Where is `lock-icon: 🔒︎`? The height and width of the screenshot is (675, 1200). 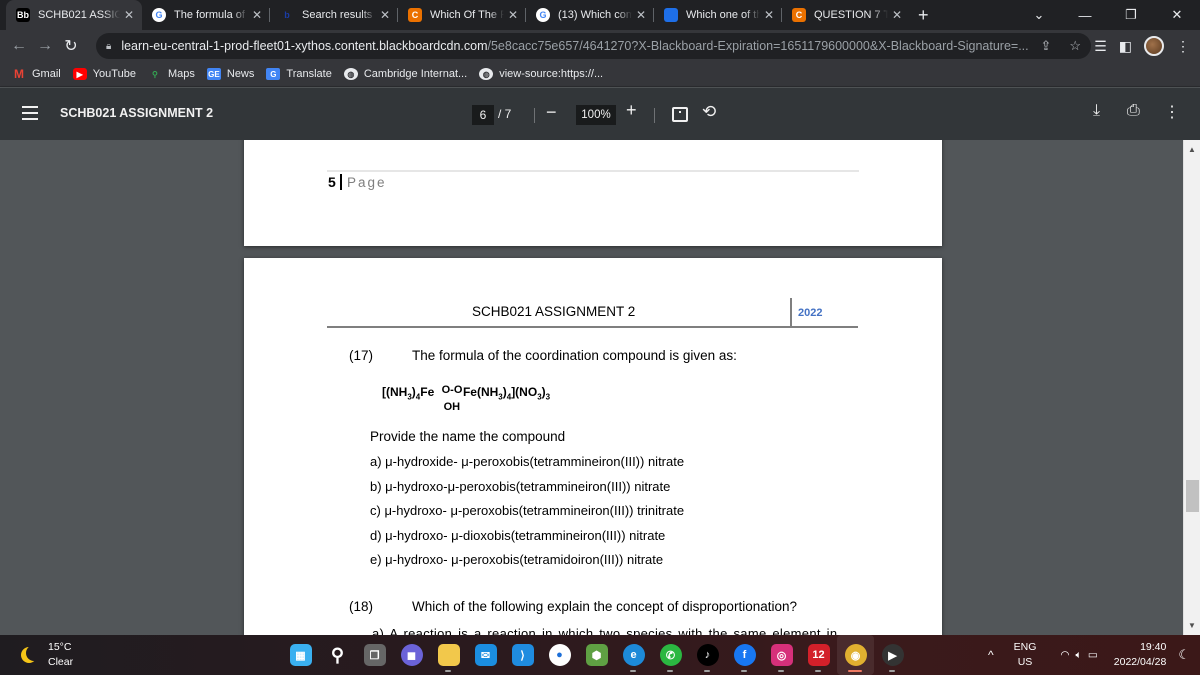
lock-icon: 🔒︎ is located at coordinates (108, 46).